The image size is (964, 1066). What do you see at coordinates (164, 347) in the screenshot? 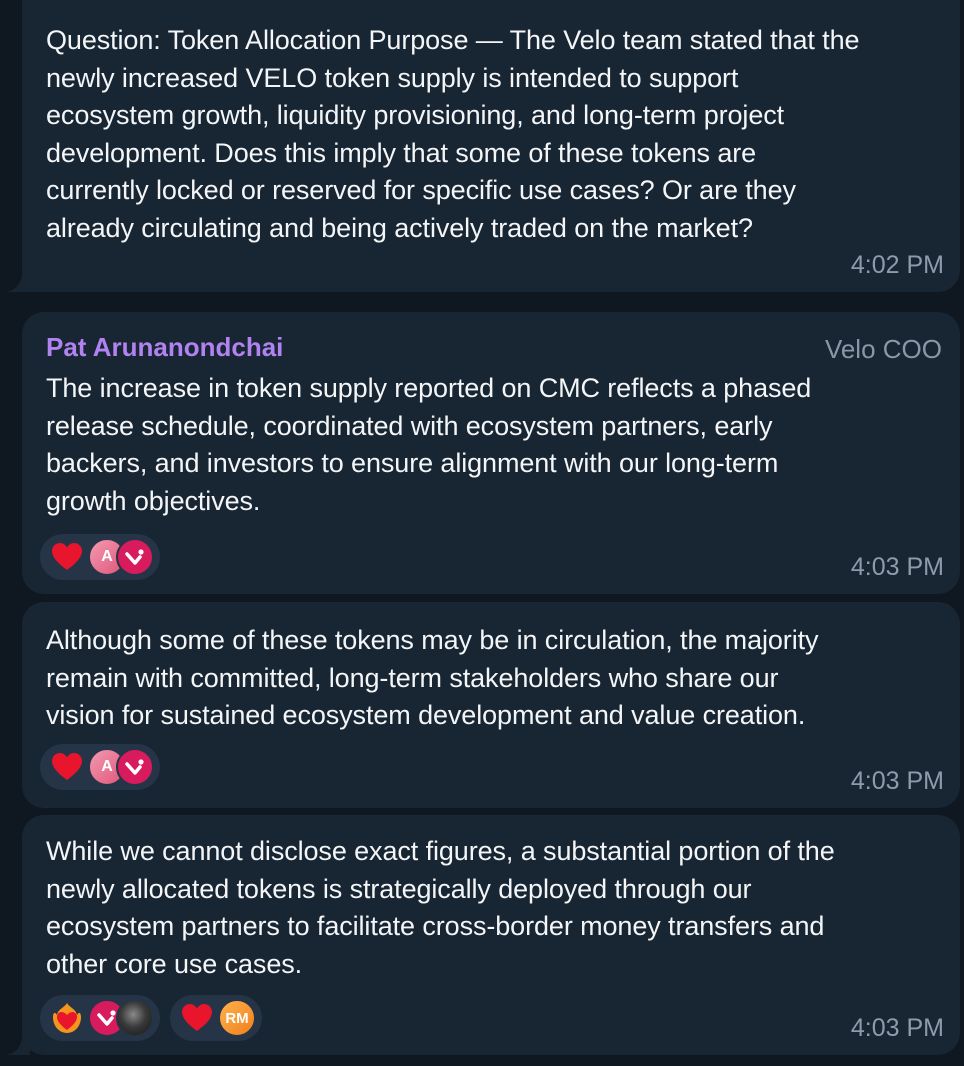
I see `sender-name: Pat Arunanondchai` at bounding box center [164, 347].